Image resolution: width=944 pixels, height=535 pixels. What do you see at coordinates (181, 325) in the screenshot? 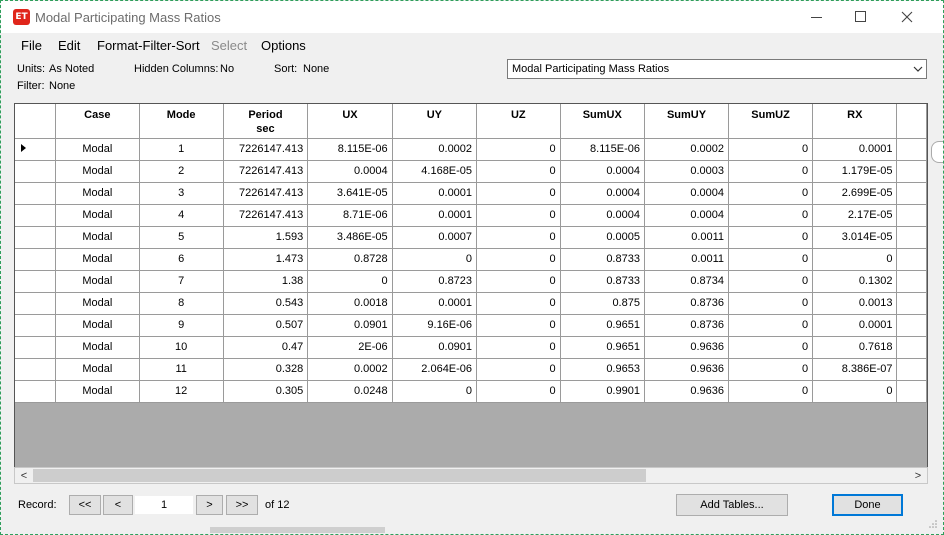
I see `table-cell: 9` at bounding box center [181, 325].